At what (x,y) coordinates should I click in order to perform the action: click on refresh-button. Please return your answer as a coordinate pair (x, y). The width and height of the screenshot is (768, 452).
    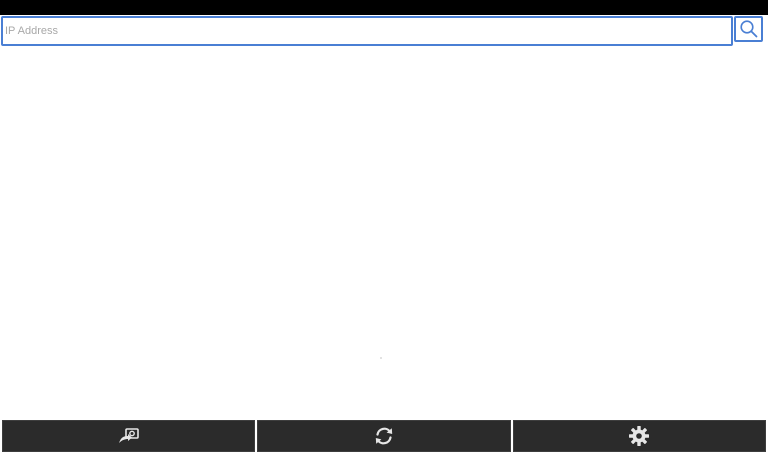
    Looking at the image, I should click on (384, 436).